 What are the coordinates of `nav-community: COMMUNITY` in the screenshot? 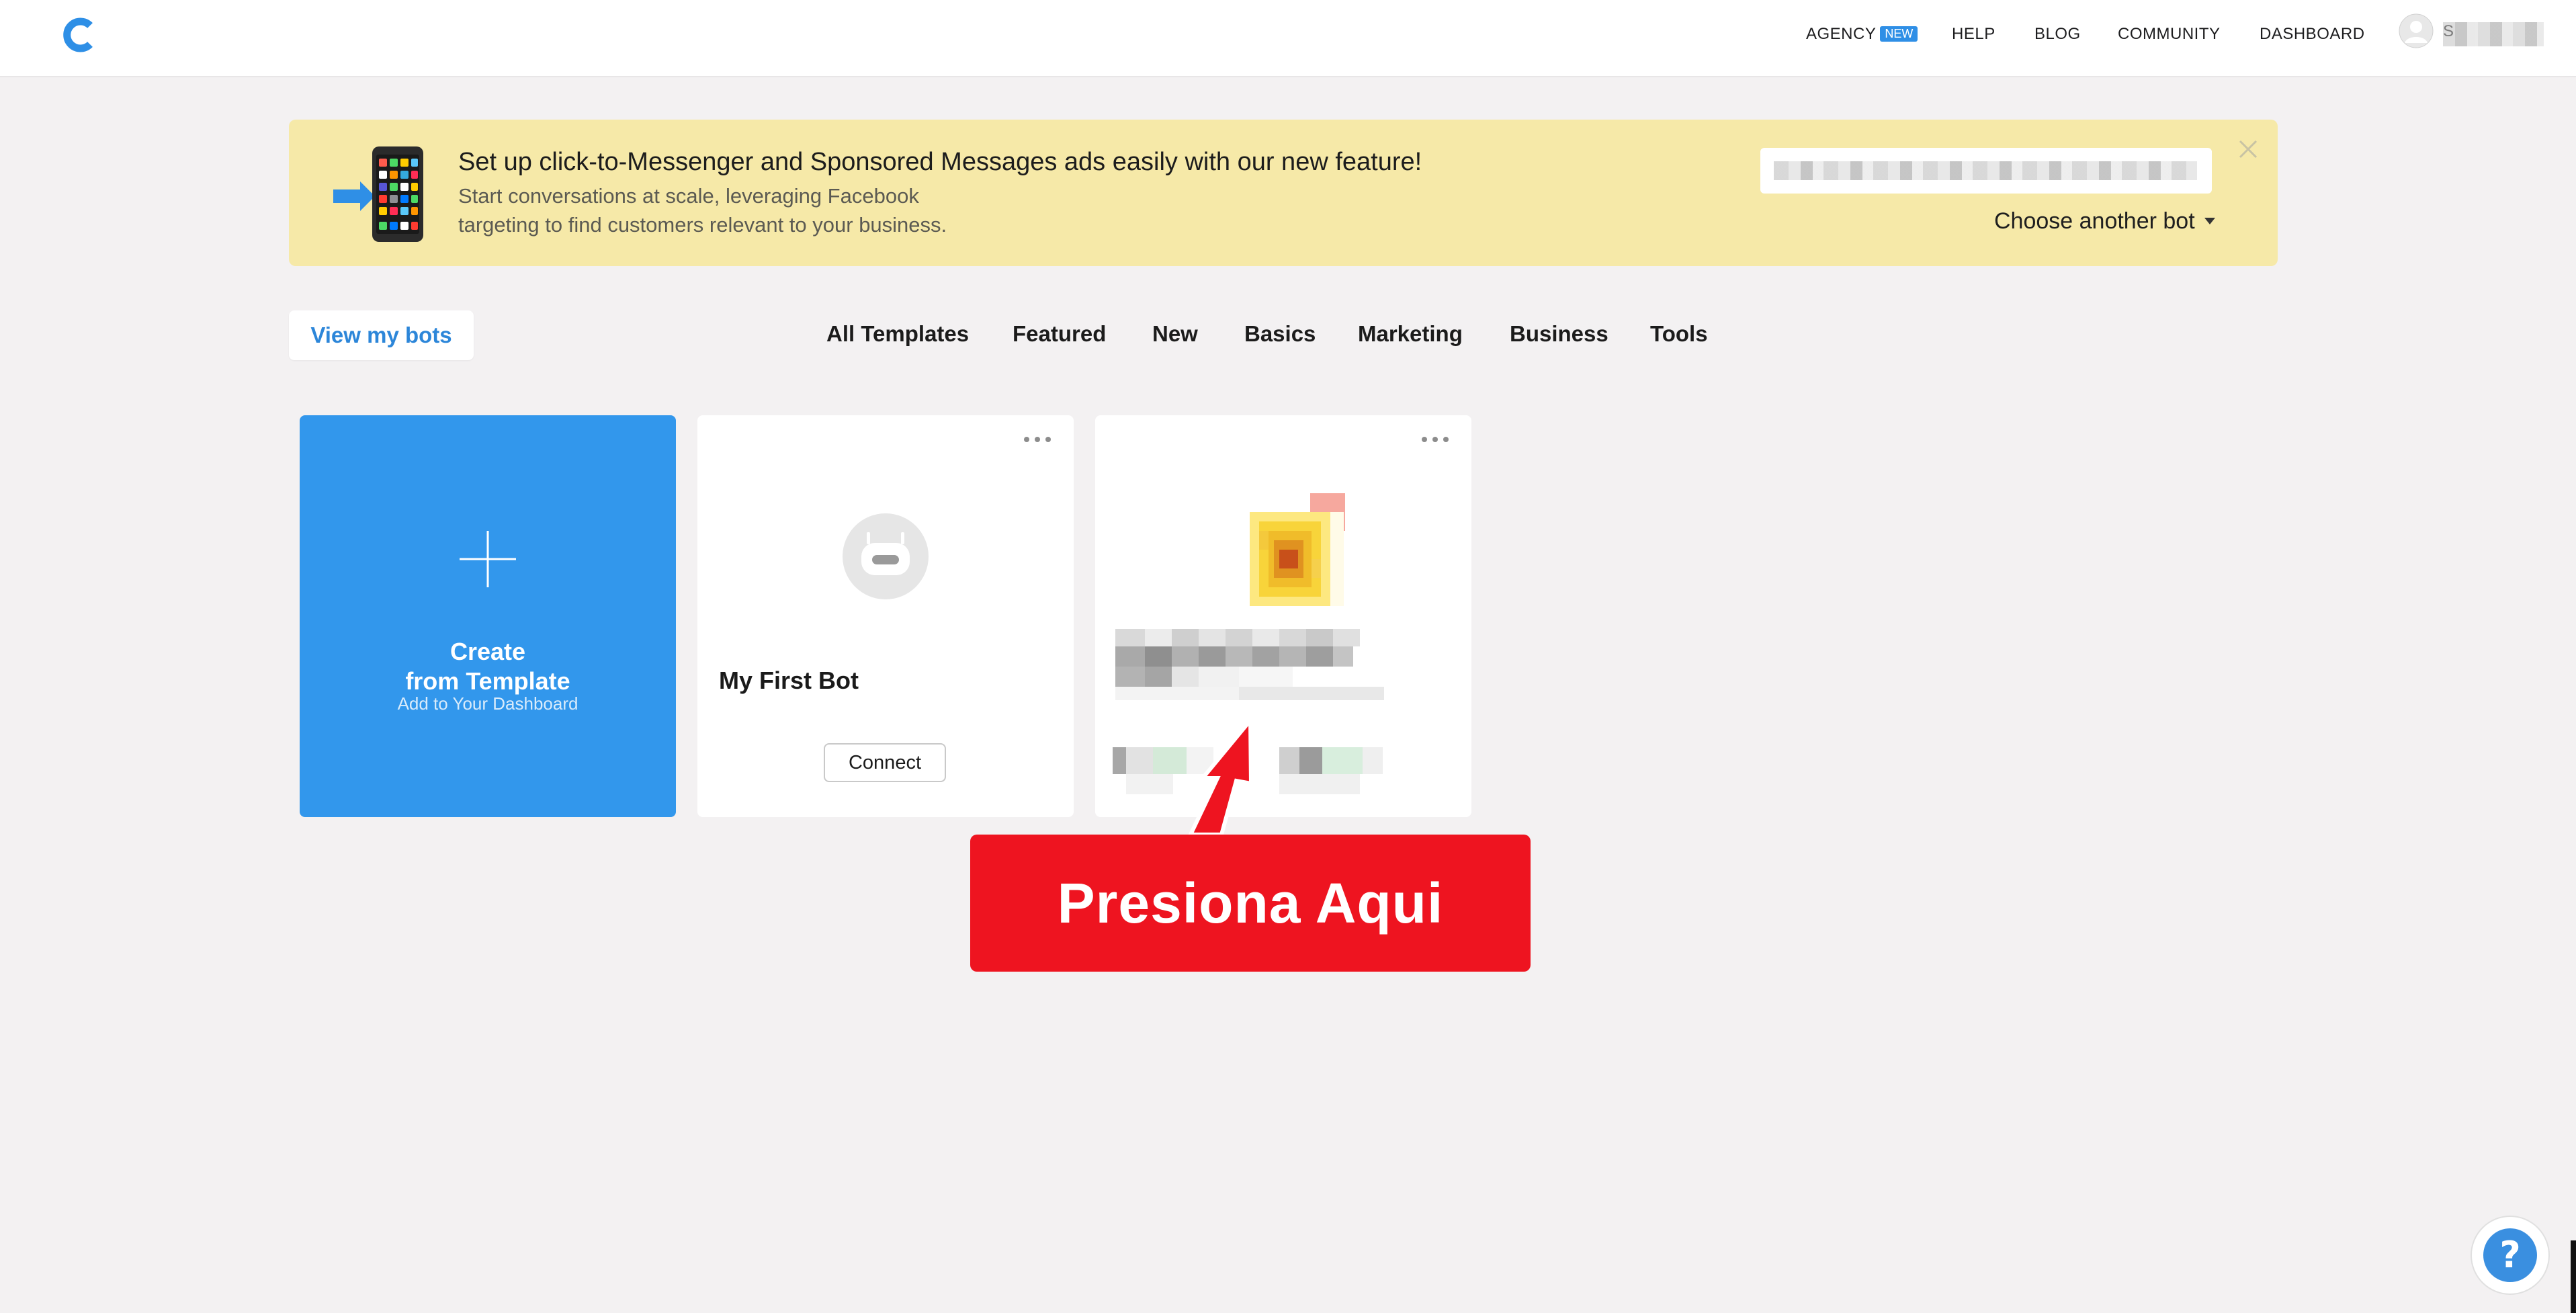 It's located at (2169, 34).